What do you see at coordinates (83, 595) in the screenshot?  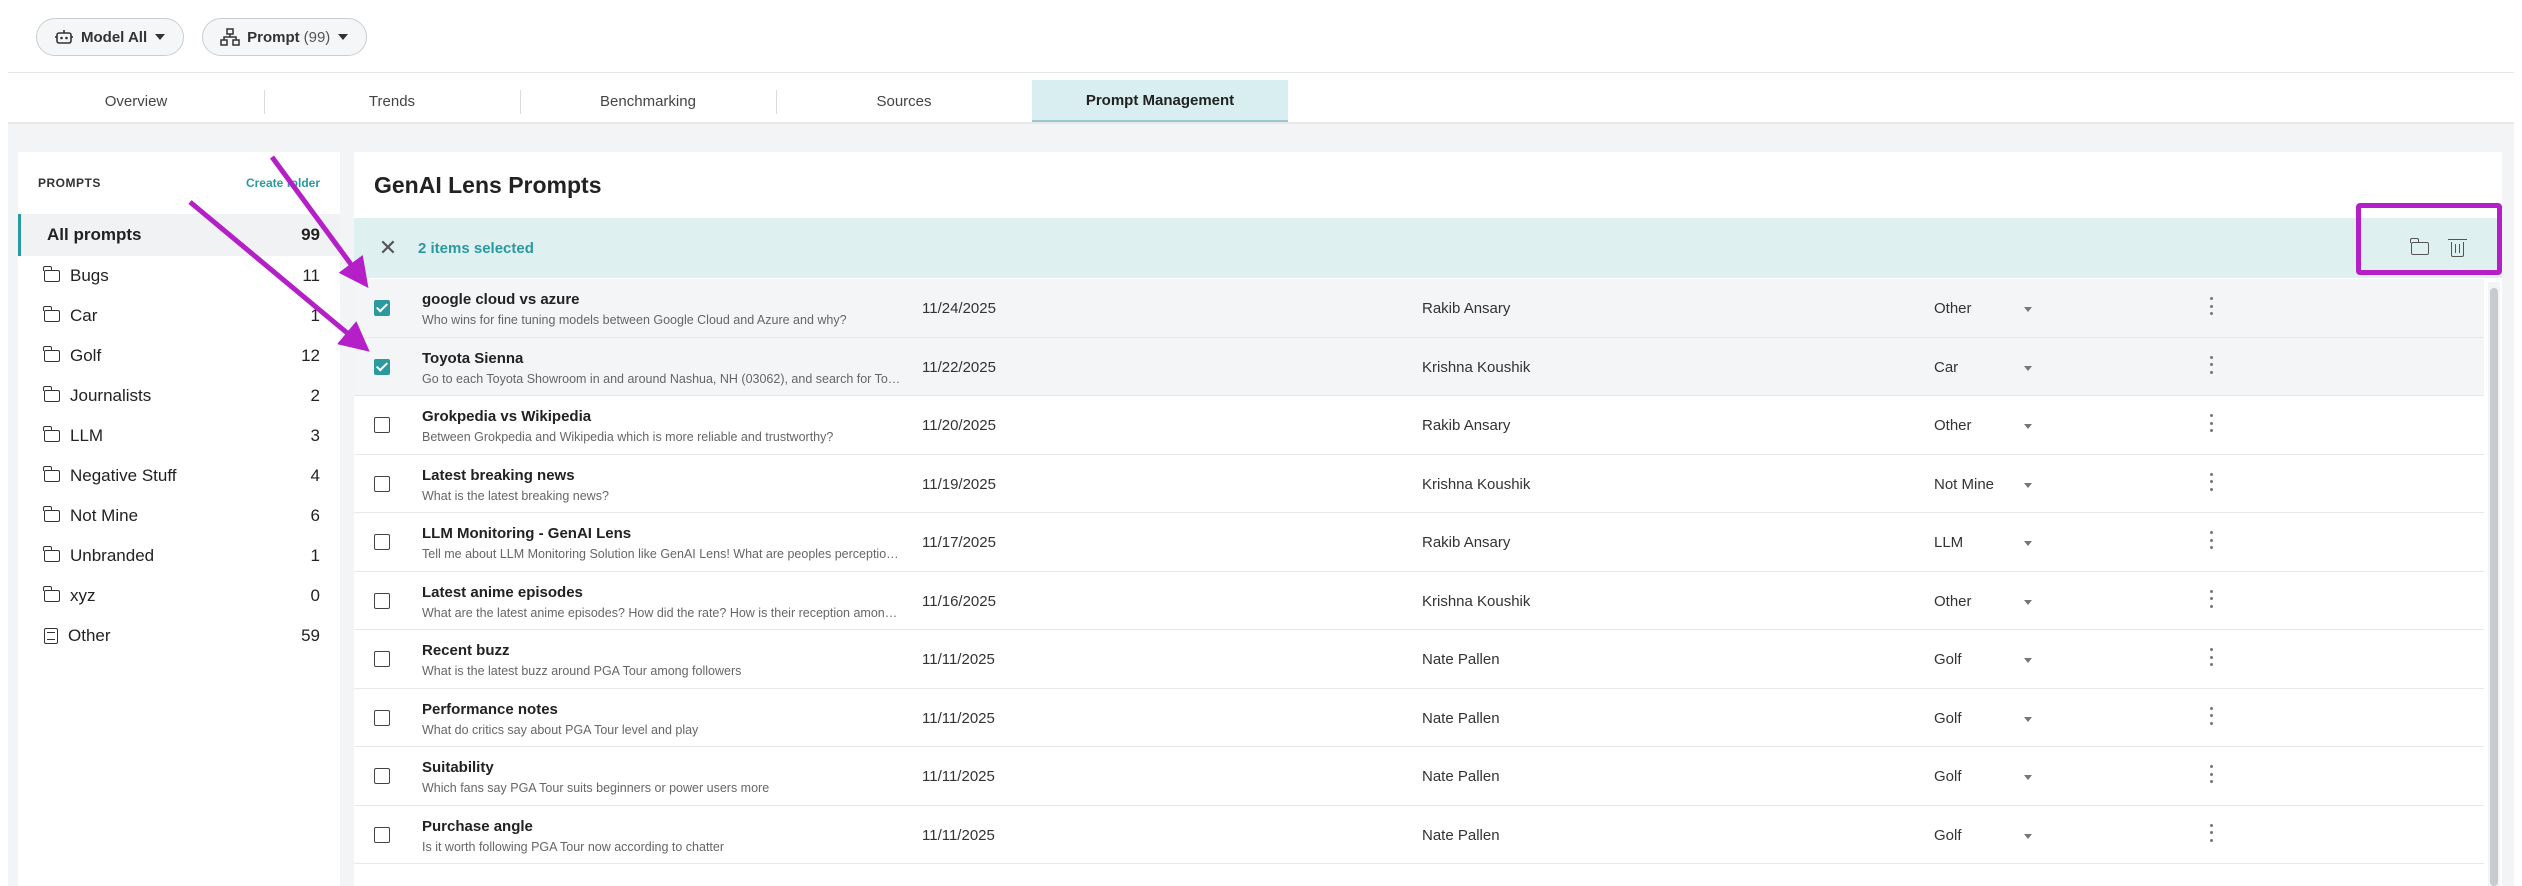 I see `sidebar-item-label: xyz` at bounding box center [83, 595].